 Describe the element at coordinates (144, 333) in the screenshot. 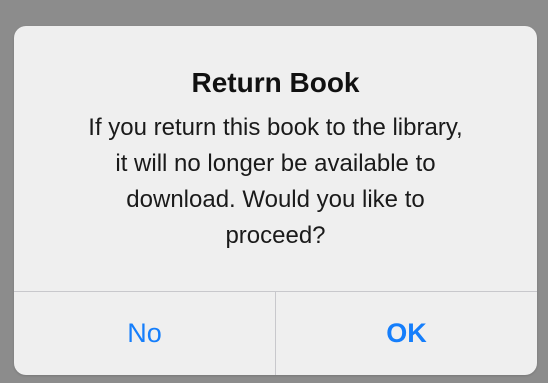

I see `no-button: No` at that location.